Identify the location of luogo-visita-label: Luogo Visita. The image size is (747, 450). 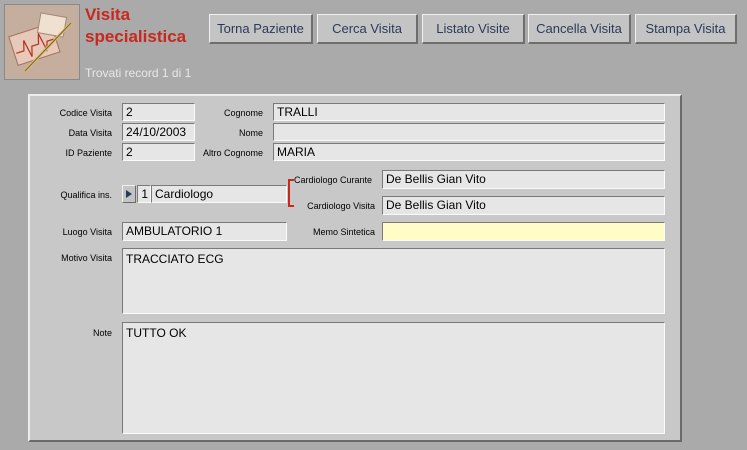
(87, 232).